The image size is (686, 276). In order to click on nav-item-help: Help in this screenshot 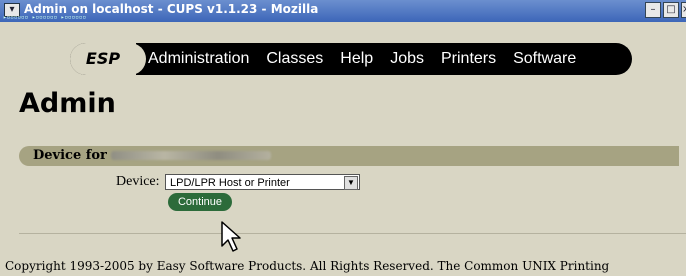, I will do `click(356, 59)`.